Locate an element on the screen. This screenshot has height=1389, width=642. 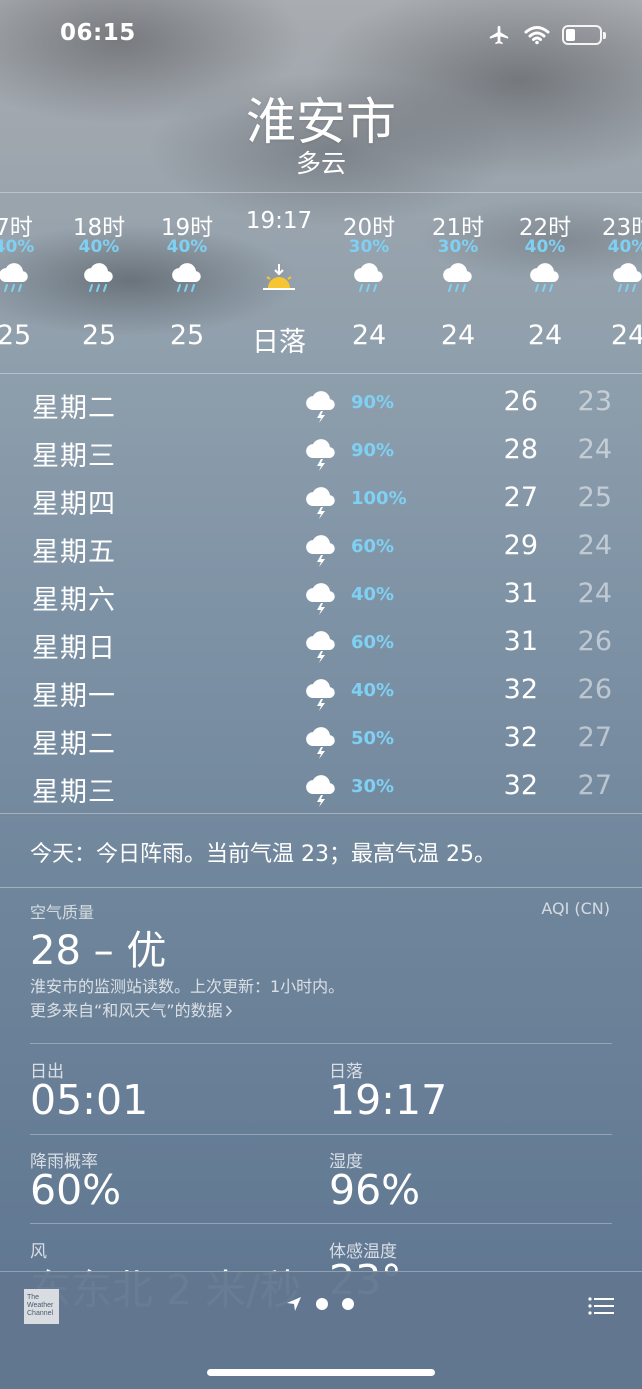
hour-temperature: 日落 is located at coordinates (279, 342).